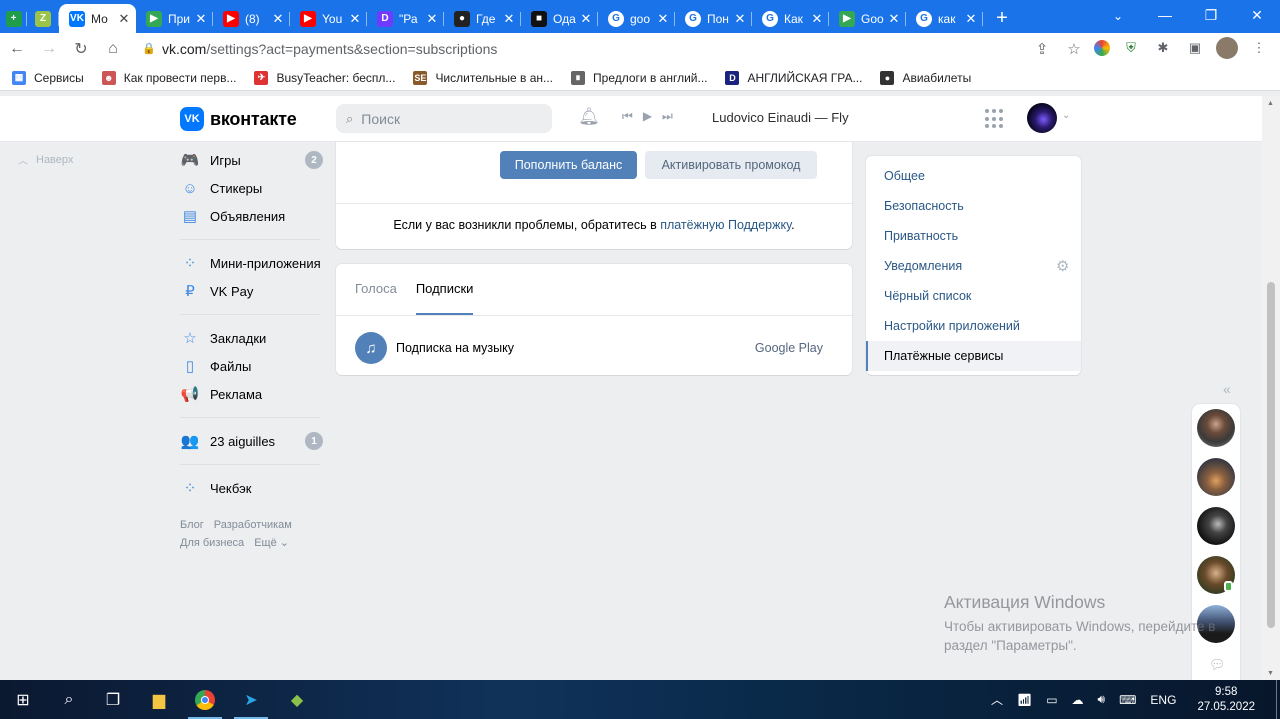  Describe the element at coordinates (45, 160) in the screenshot. I see `back-to-top-link: ︿ Наверх` at that location.